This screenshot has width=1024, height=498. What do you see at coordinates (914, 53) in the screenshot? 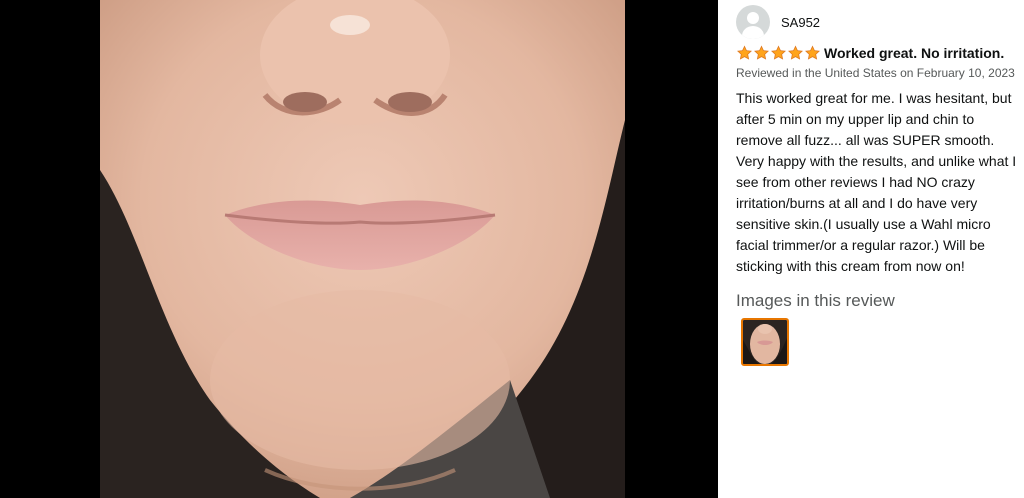
I see `review-title: Worked great. No irritation.` at bounding box center [914, 53].